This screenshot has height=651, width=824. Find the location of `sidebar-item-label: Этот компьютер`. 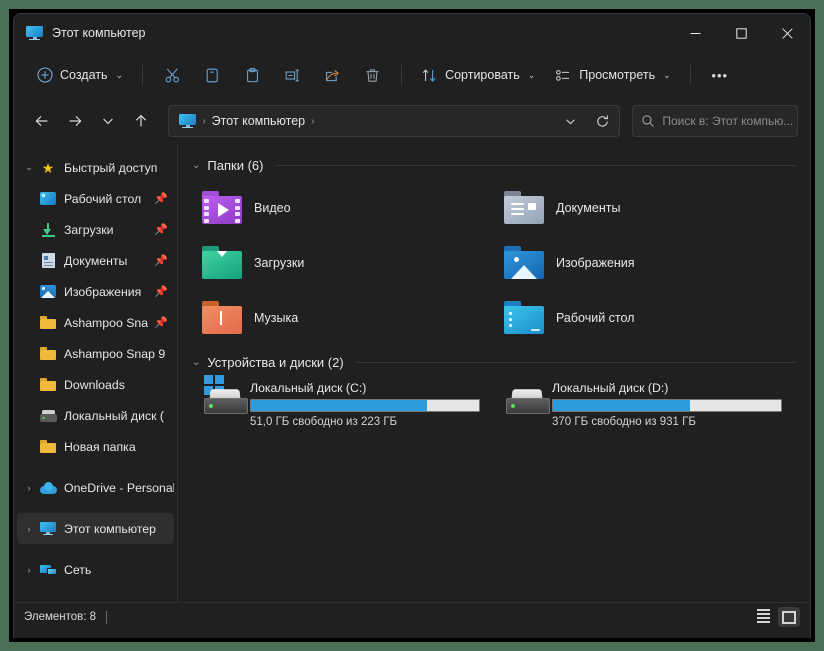

sidebar-item-label: Этот компьютер is located at coordinates (110, 528).